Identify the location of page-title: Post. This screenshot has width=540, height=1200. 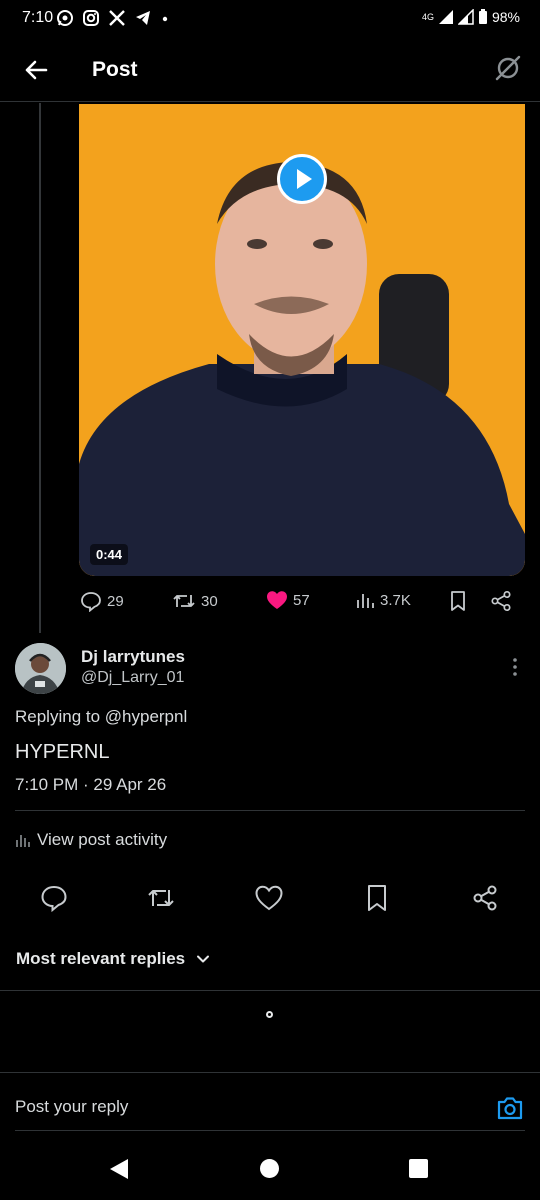
(115, 69).